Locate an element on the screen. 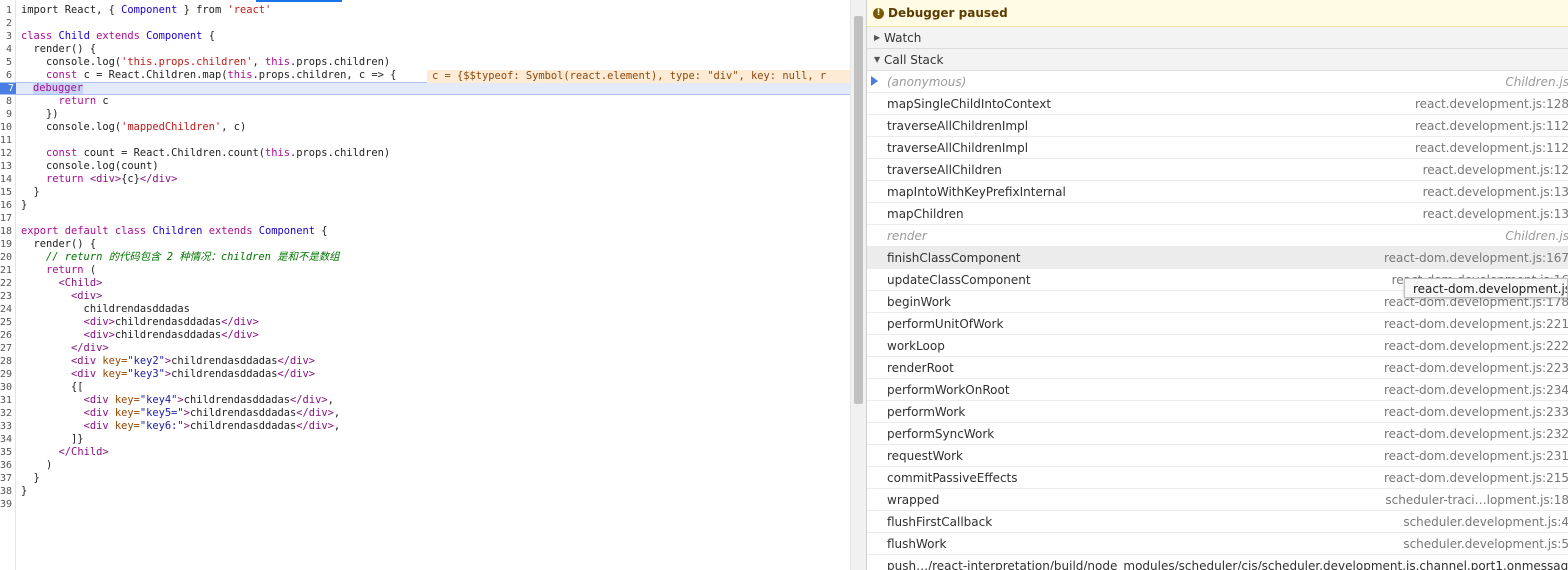 This screenshot has width=1568, height=570. line-number: 2 is located at coordinates (6, 23).